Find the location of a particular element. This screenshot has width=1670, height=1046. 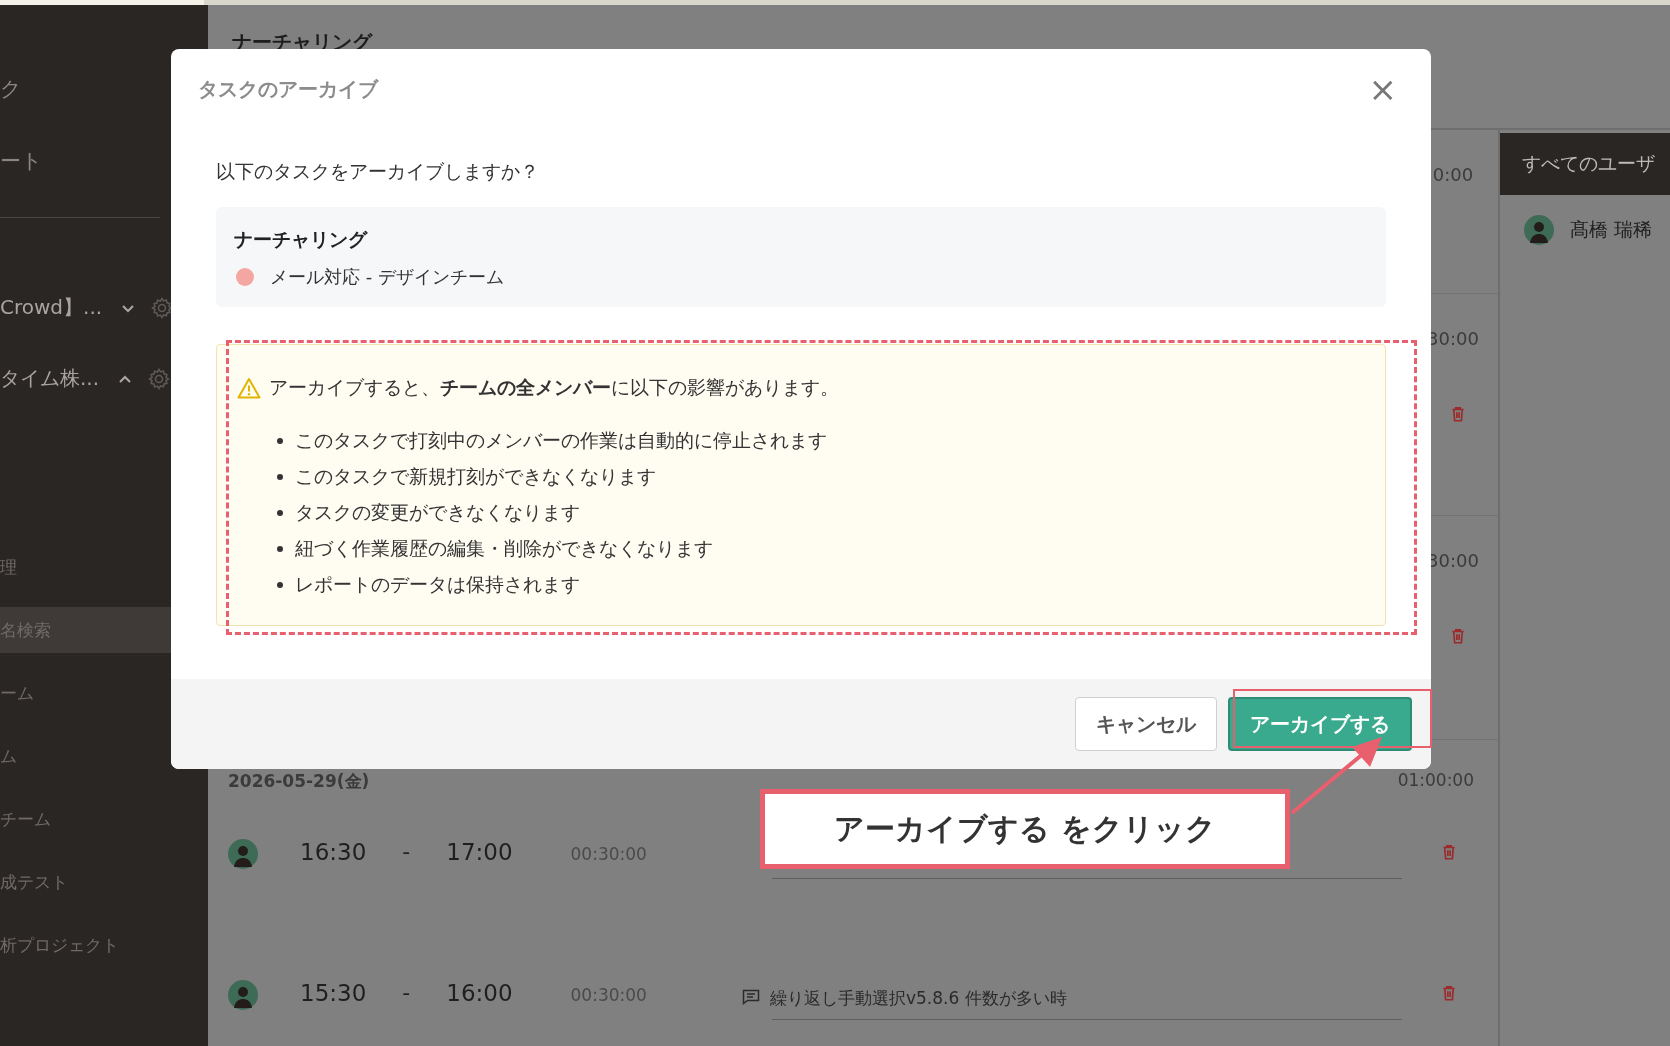

end-time: 16:00 is located at coordinates (479, 993).